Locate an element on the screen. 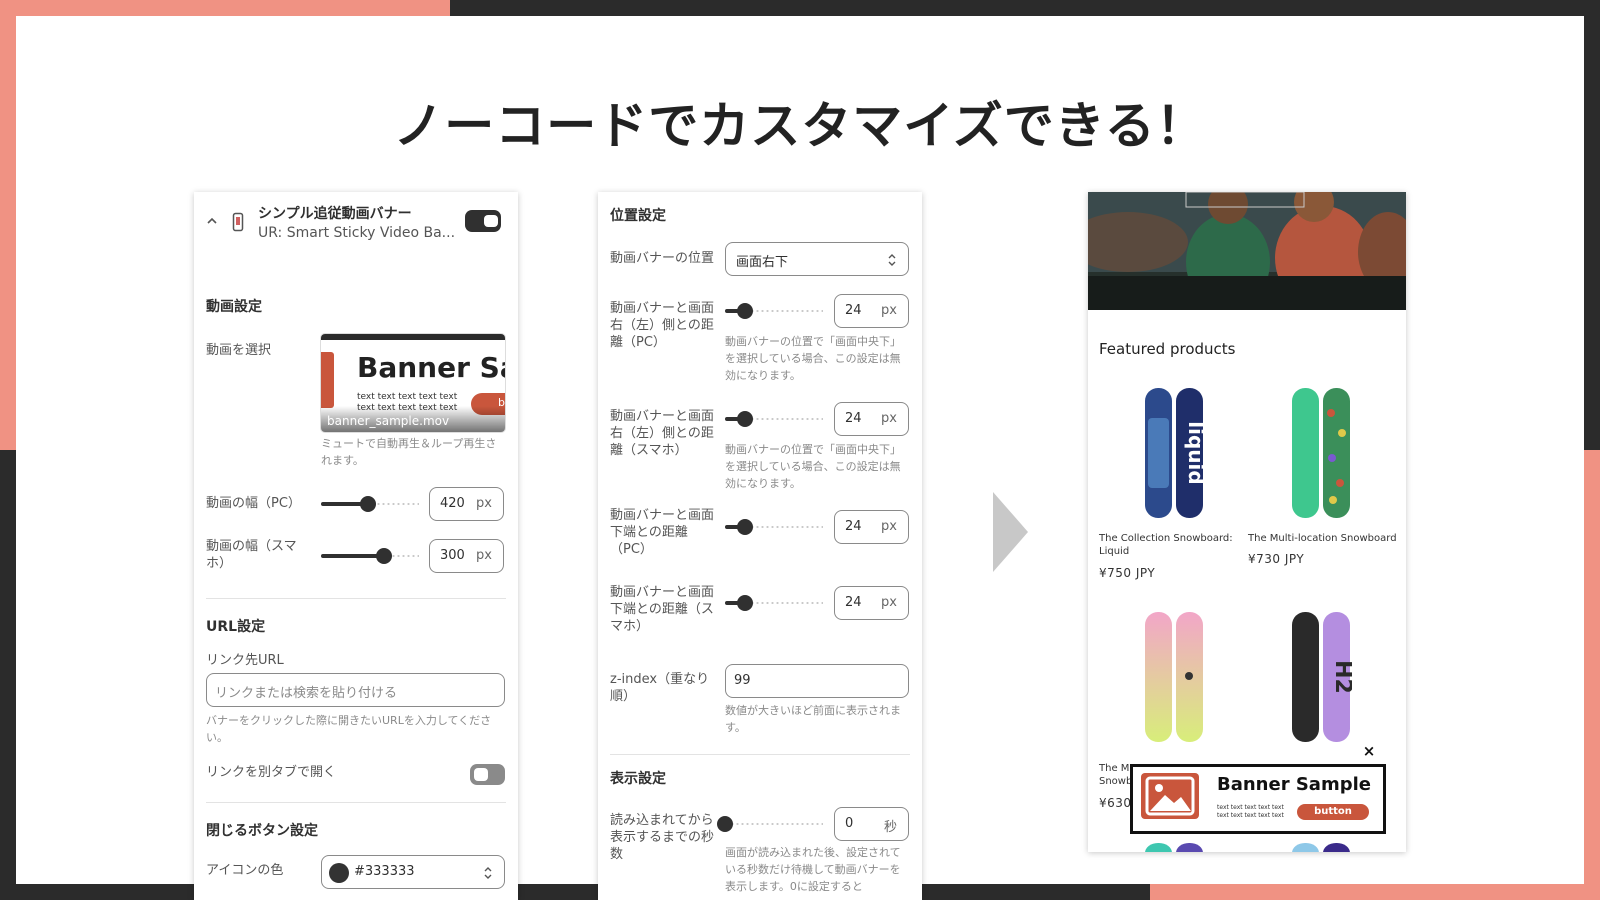 Image resolution: width=1600 pixels, height=900 pixels. product-board-label: H2 is located at coordinates (1341, 677).